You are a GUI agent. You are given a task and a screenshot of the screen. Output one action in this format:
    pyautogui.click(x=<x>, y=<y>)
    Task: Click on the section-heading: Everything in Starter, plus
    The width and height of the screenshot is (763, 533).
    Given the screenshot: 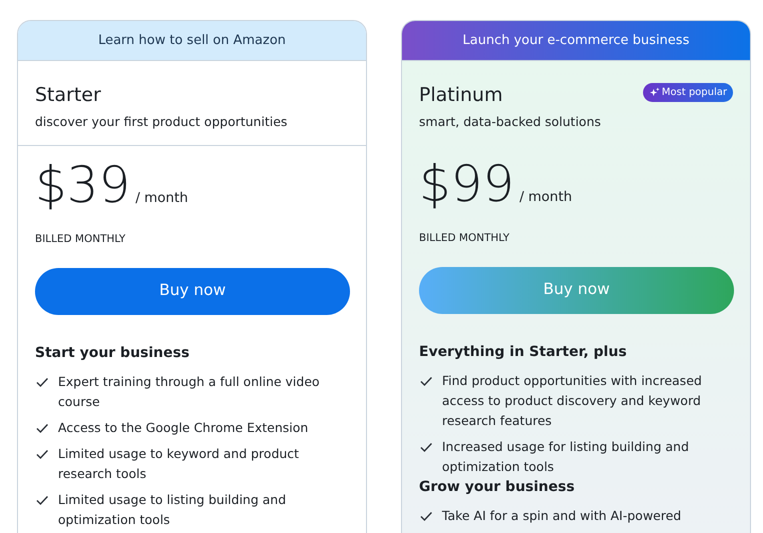 What is the action you would take?
    pyautogui.click(x=523, y=352)
    